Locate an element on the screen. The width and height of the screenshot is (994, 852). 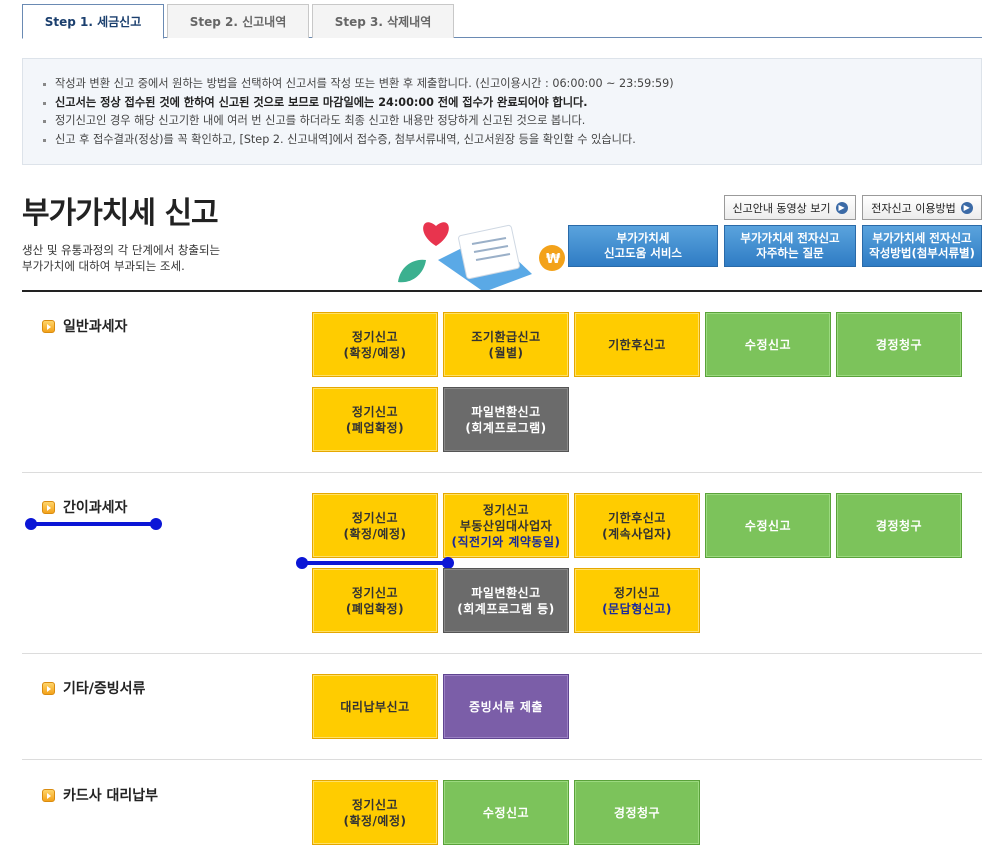
filing-help-service-button: 부가가치세 신고도움 서비스 is located at coordinates (643, 246).